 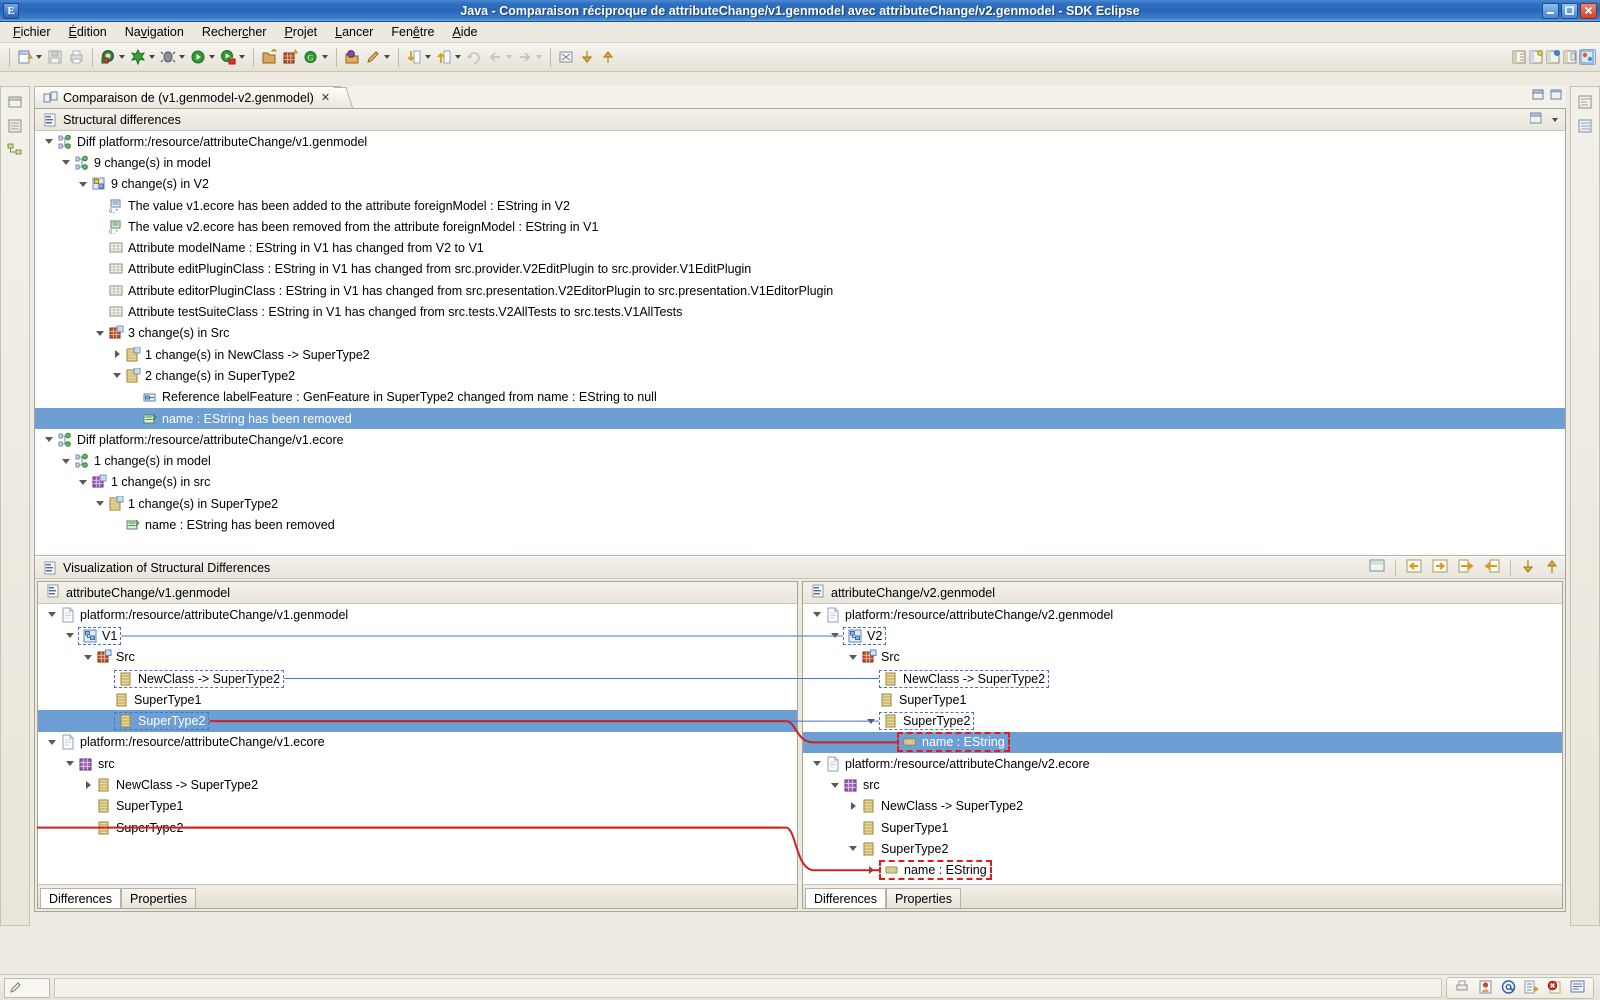 What do you see at coordinates (1528, 568) in the screenshot?
I see `next-difference-icon` at bounding box center [1528, 568].